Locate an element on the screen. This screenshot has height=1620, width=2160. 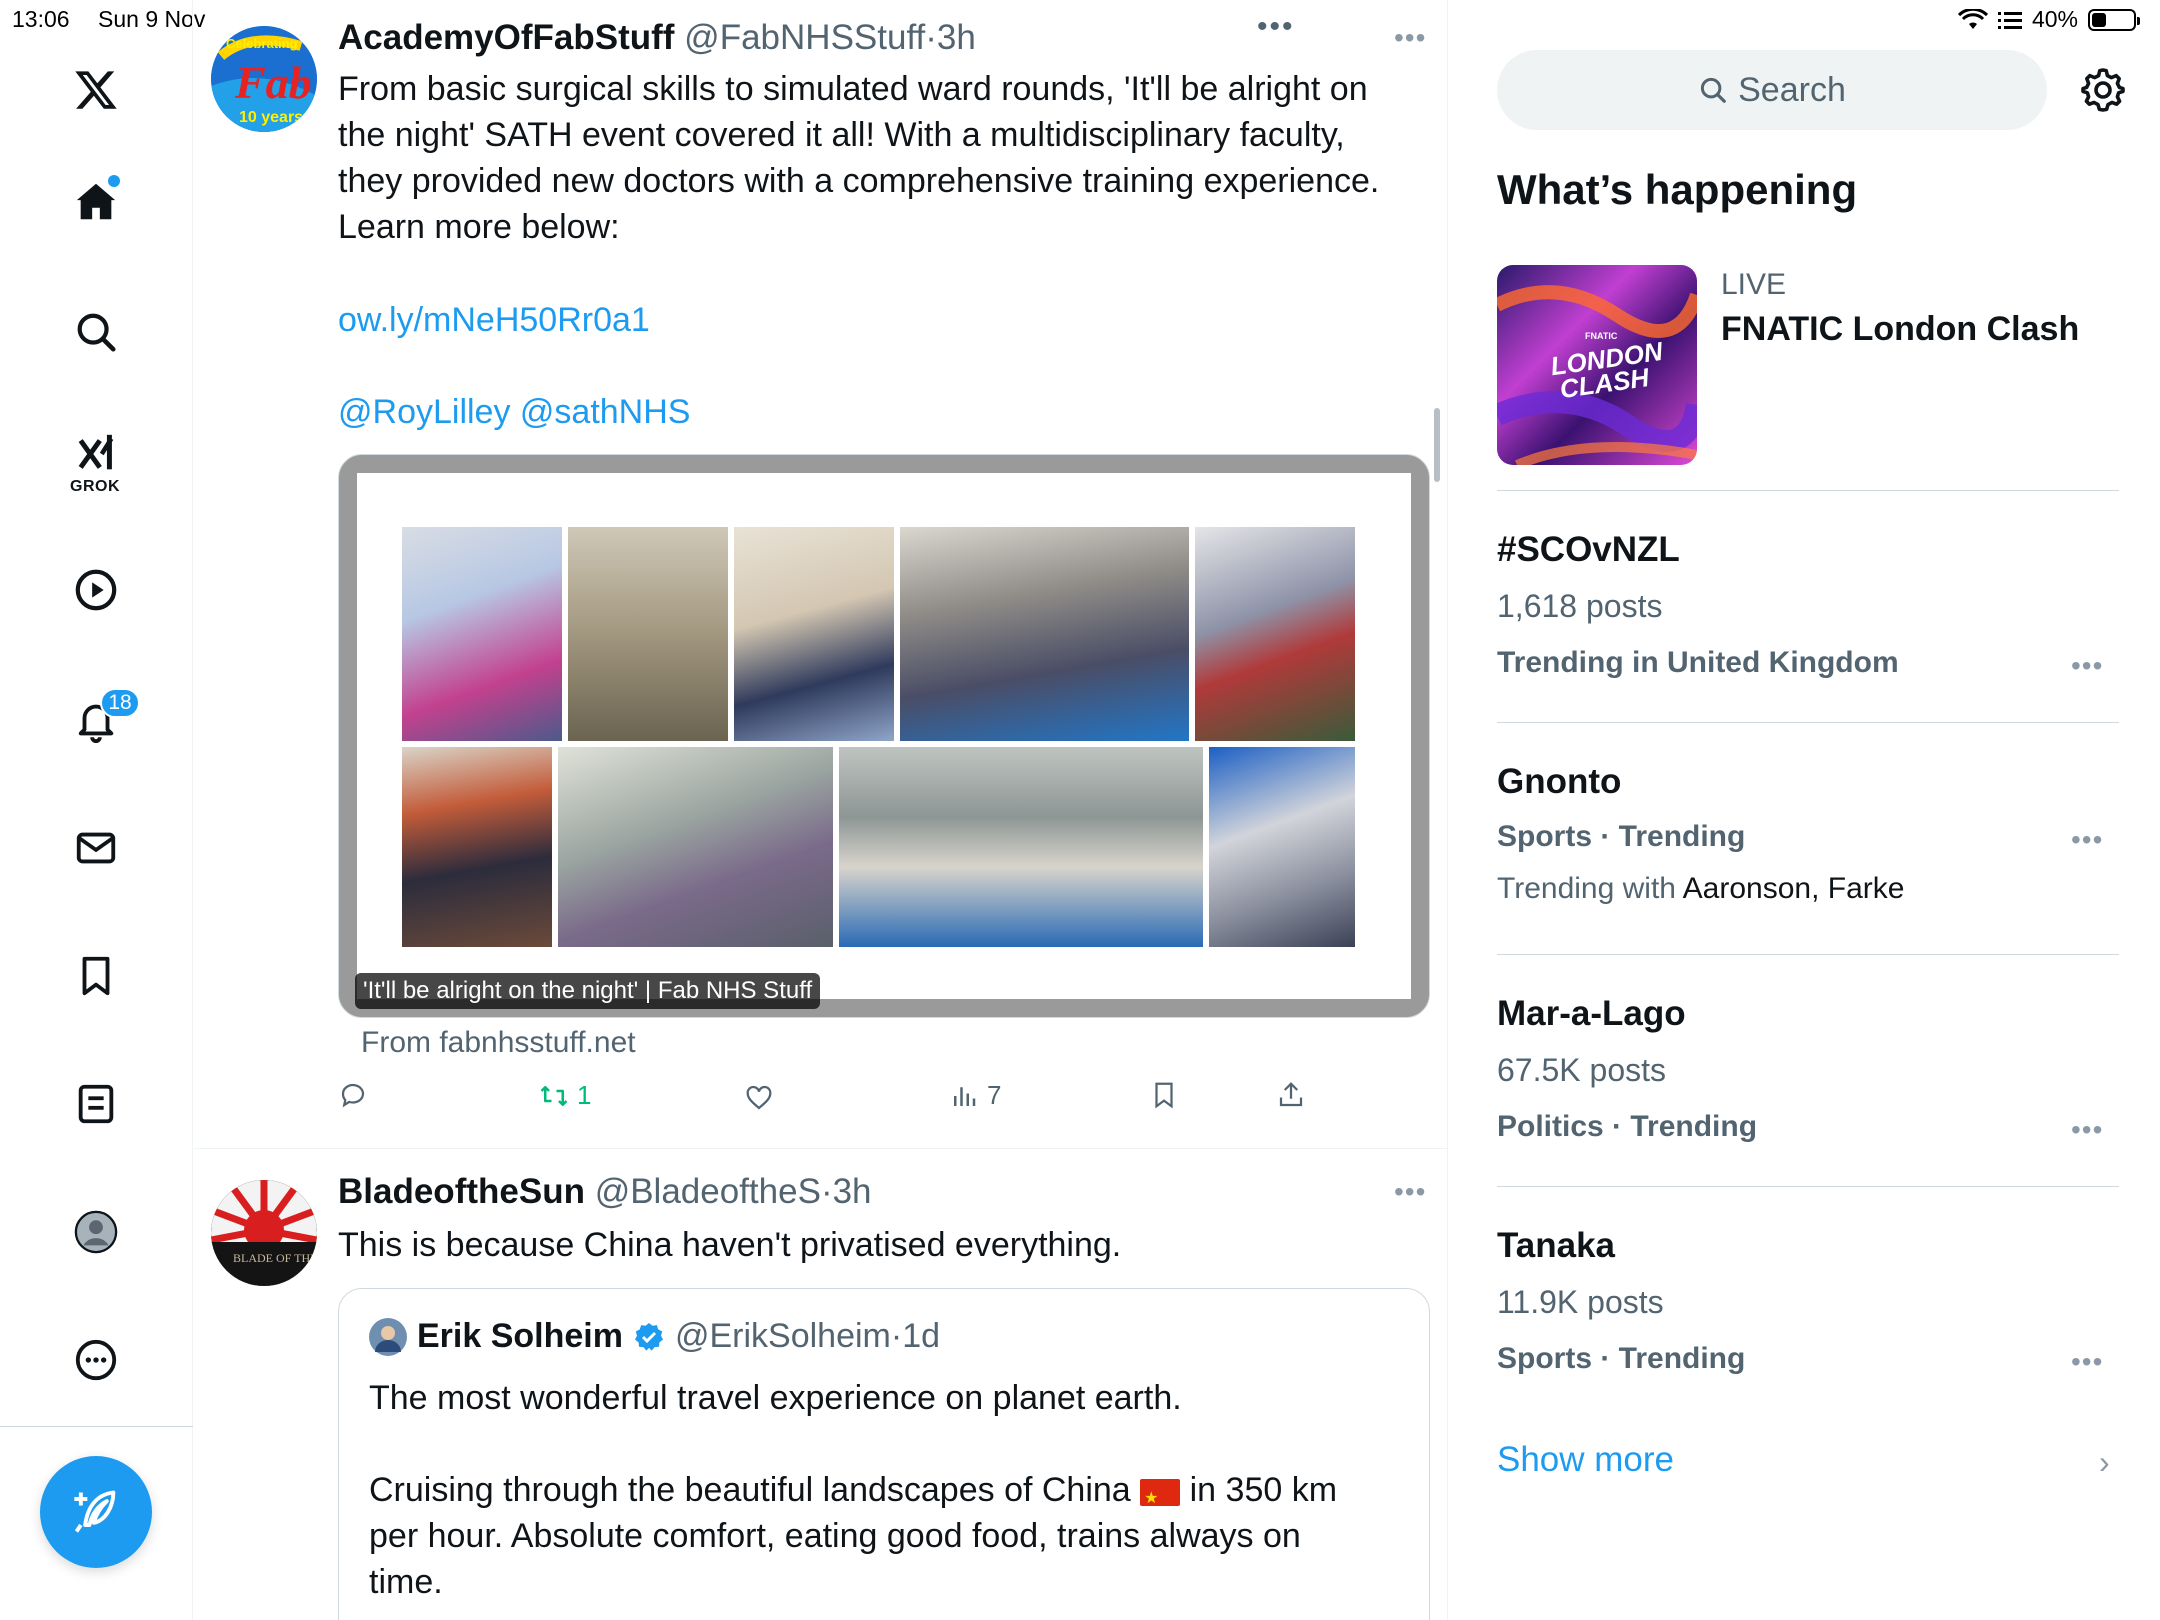
x-logo-icon is located at coordinates (96, 90).